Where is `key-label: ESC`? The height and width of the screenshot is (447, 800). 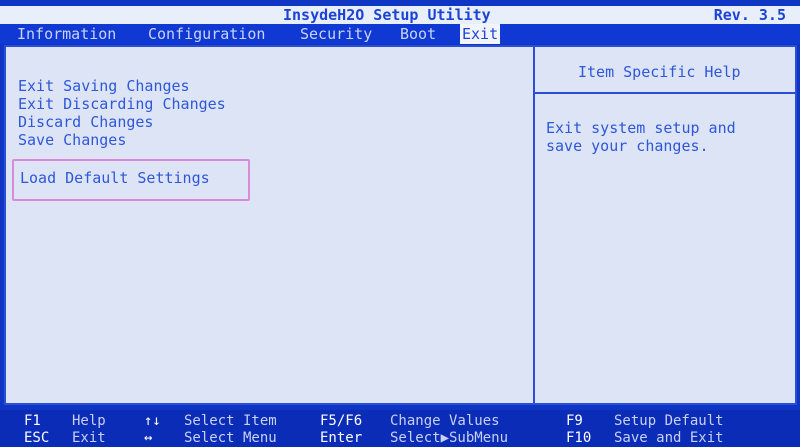 key-label: ESC is located at coordinates (37, 438).